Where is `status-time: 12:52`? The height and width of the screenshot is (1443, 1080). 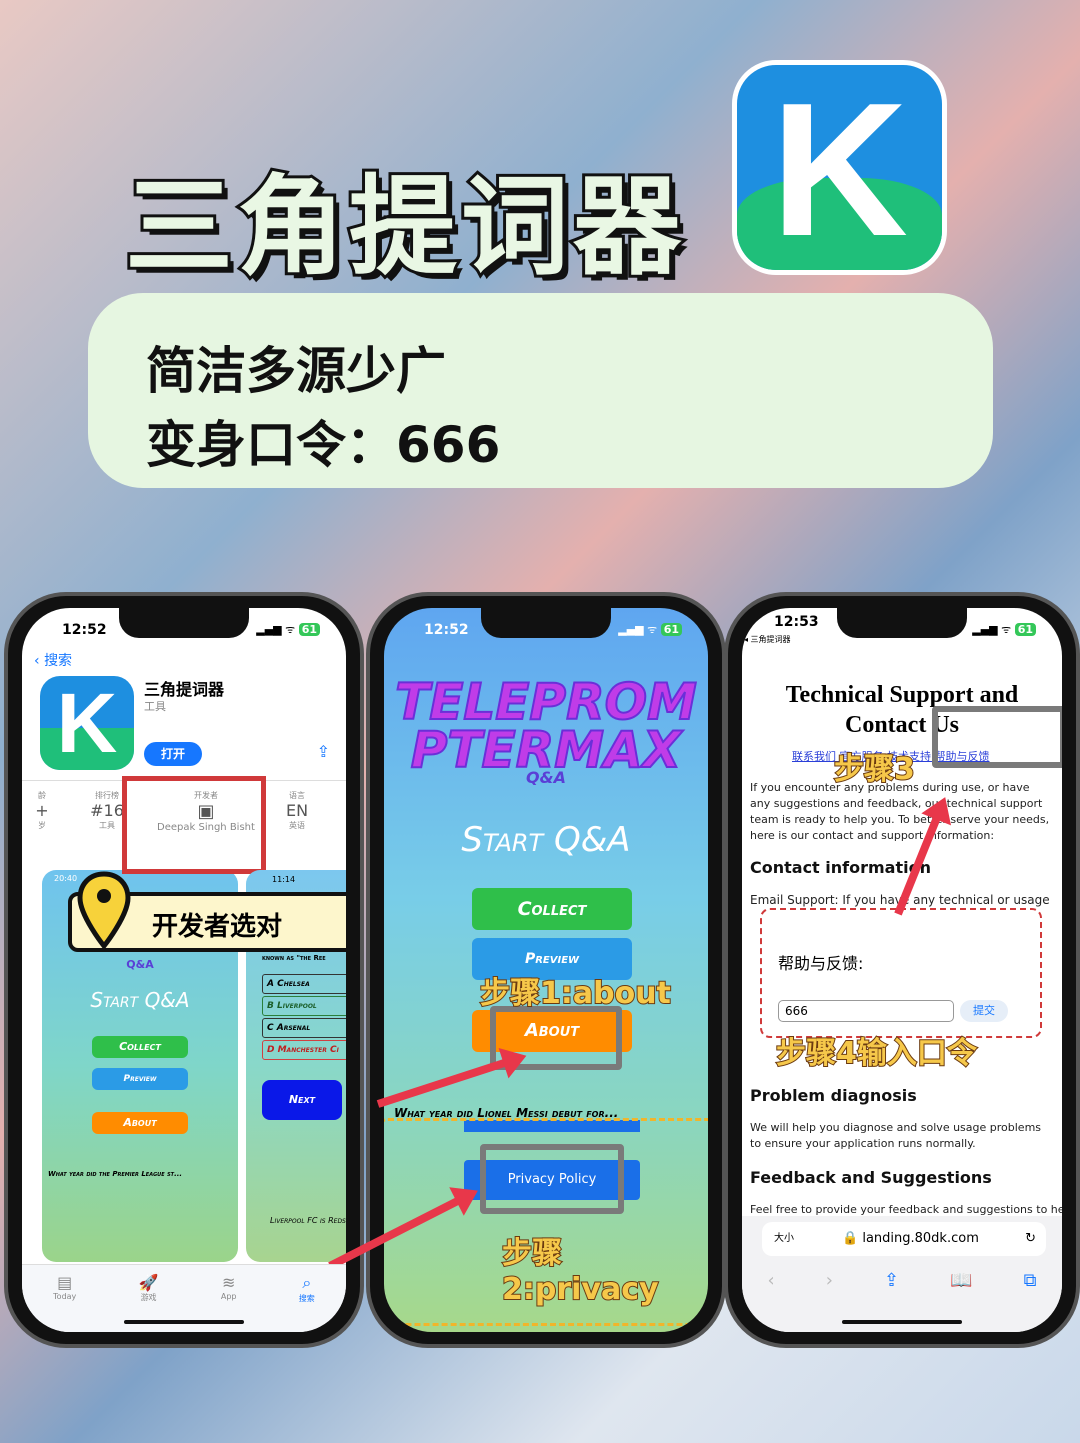
status-time: 12:52 is located at coordinates (84, 630).